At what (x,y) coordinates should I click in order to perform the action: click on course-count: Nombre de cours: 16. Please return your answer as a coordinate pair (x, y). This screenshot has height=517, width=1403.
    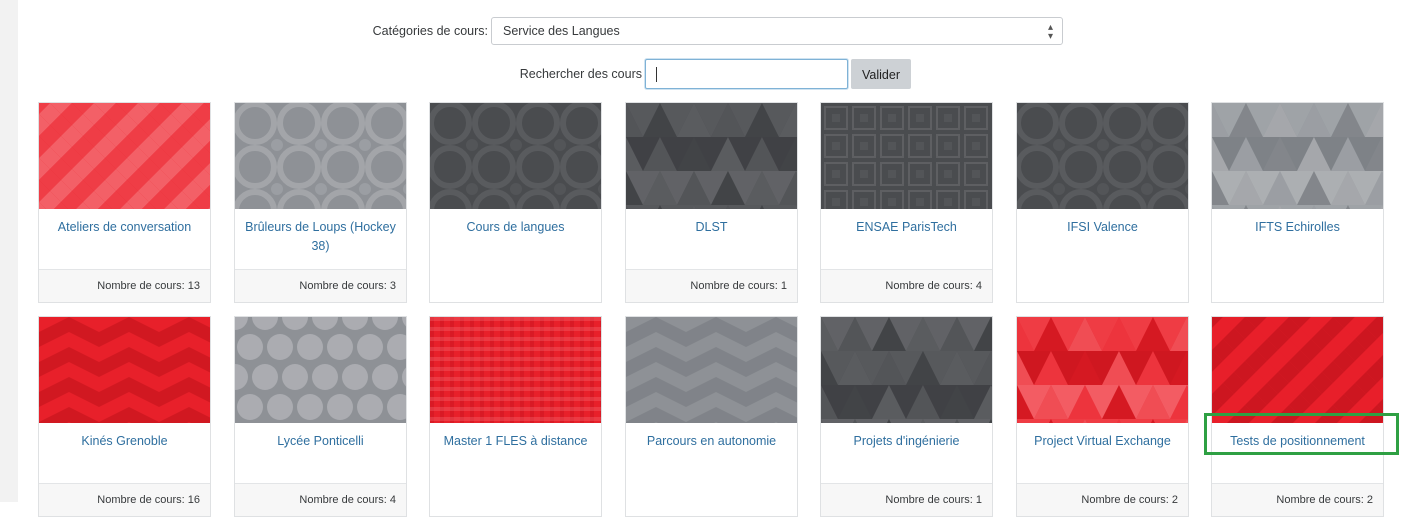
    Looking at the image, I should click on (124, 499).